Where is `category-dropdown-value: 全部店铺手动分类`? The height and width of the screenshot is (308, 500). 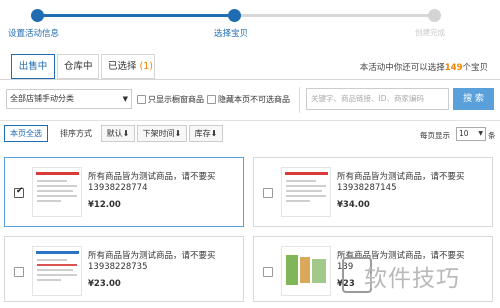 category-dropdown-value: 全部店铺手动分类 is located at coordinates (42, 98).